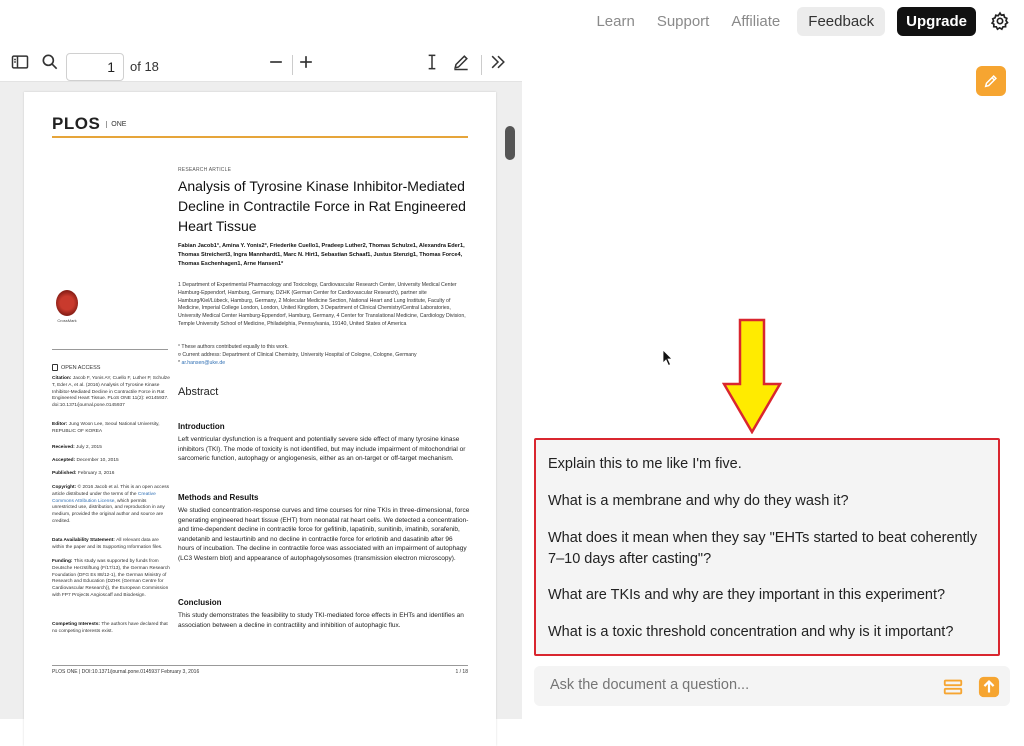  I want to click on text-cursor-icon, so click(432, 62).